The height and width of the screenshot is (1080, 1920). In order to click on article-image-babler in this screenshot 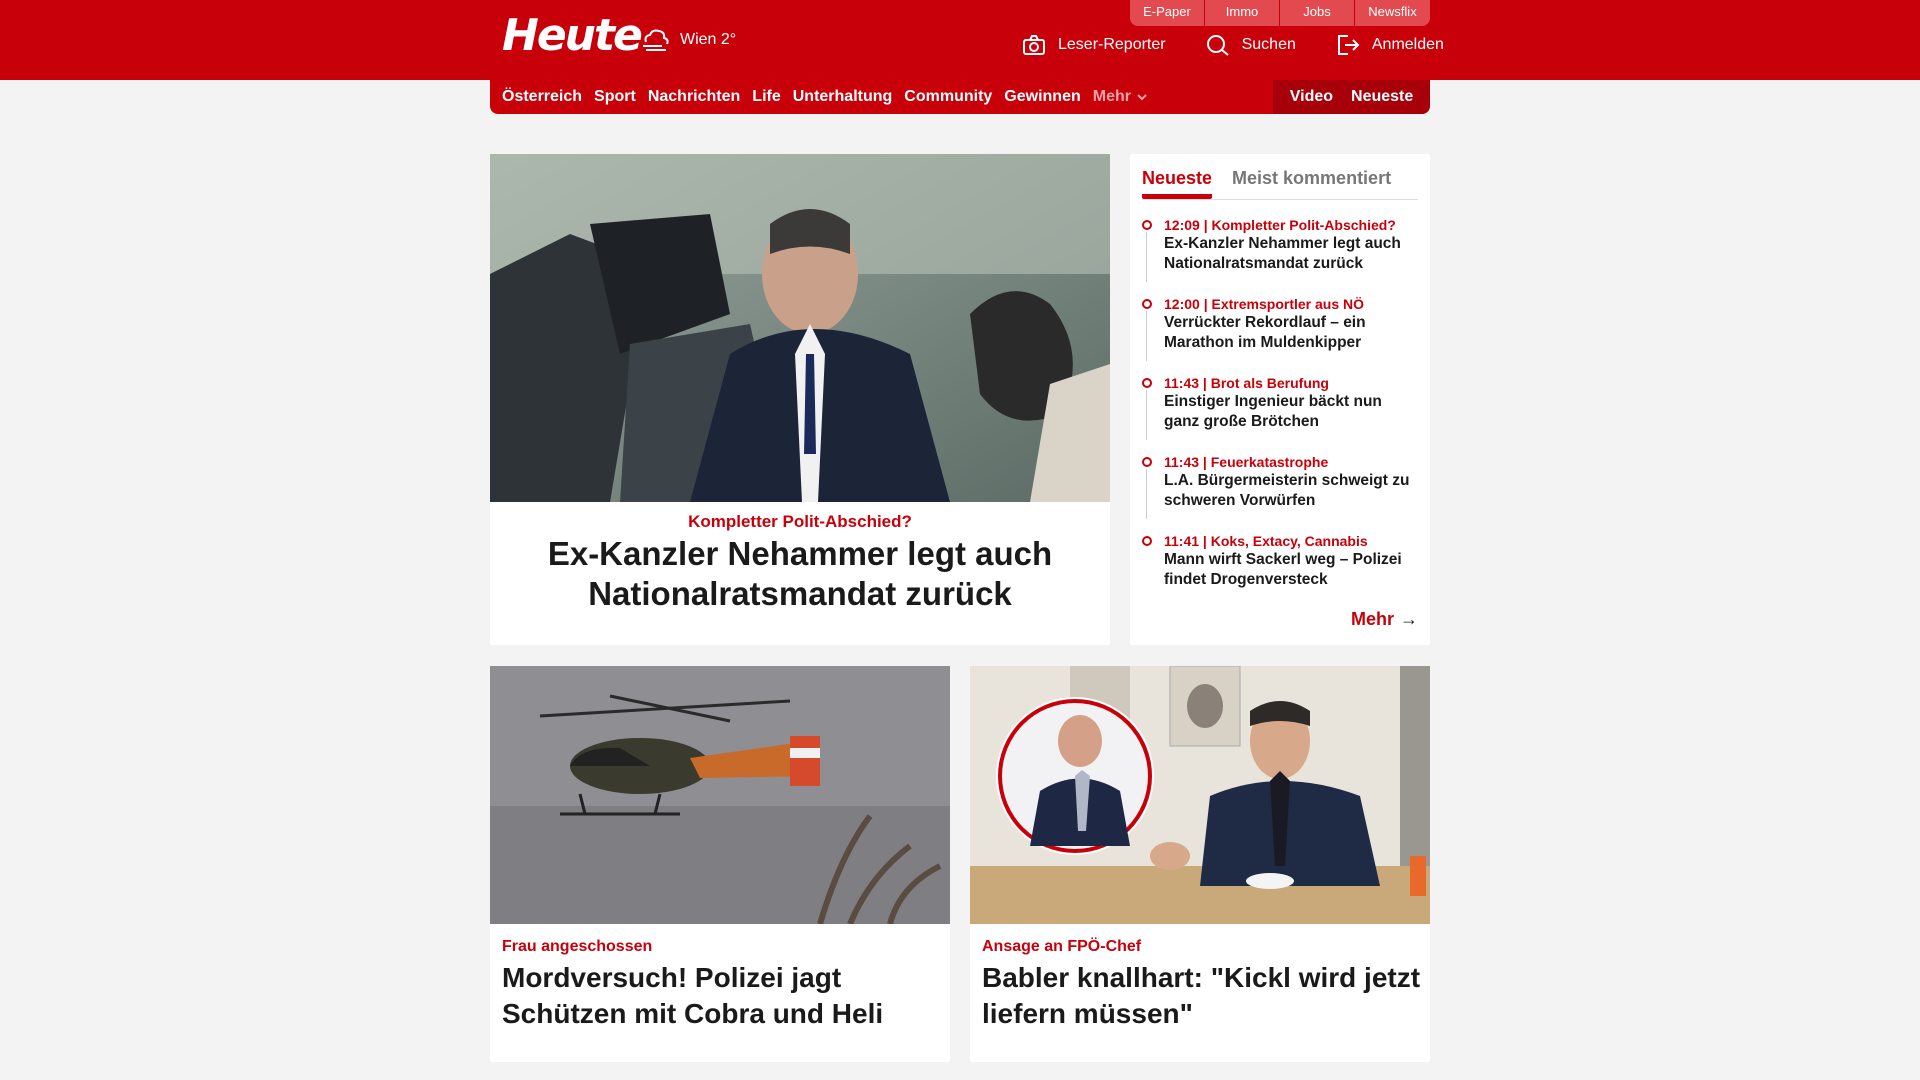, I will do `click(1200, 795)`.